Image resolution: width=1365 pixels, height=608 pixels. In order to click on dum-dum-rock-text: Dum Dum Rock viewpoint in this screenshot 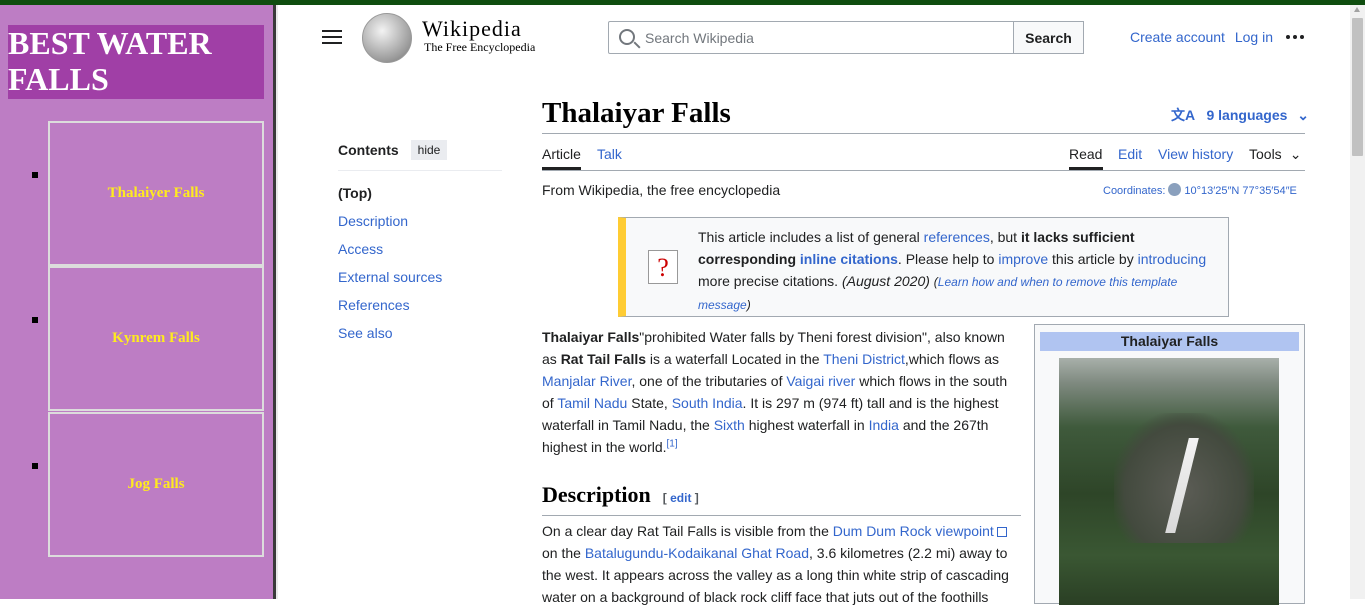, I will do `click(913, 531)`.